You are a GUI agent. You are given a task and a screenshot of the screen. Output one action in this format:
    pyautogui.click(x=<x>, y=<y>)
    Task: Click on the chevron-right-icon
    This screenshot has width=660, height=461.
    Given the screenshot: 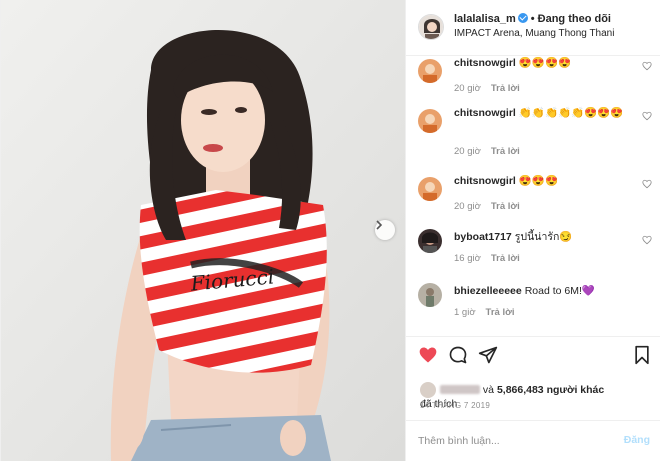 What is the action you would take?
    pyautogui.click(x=379, y=225)
    